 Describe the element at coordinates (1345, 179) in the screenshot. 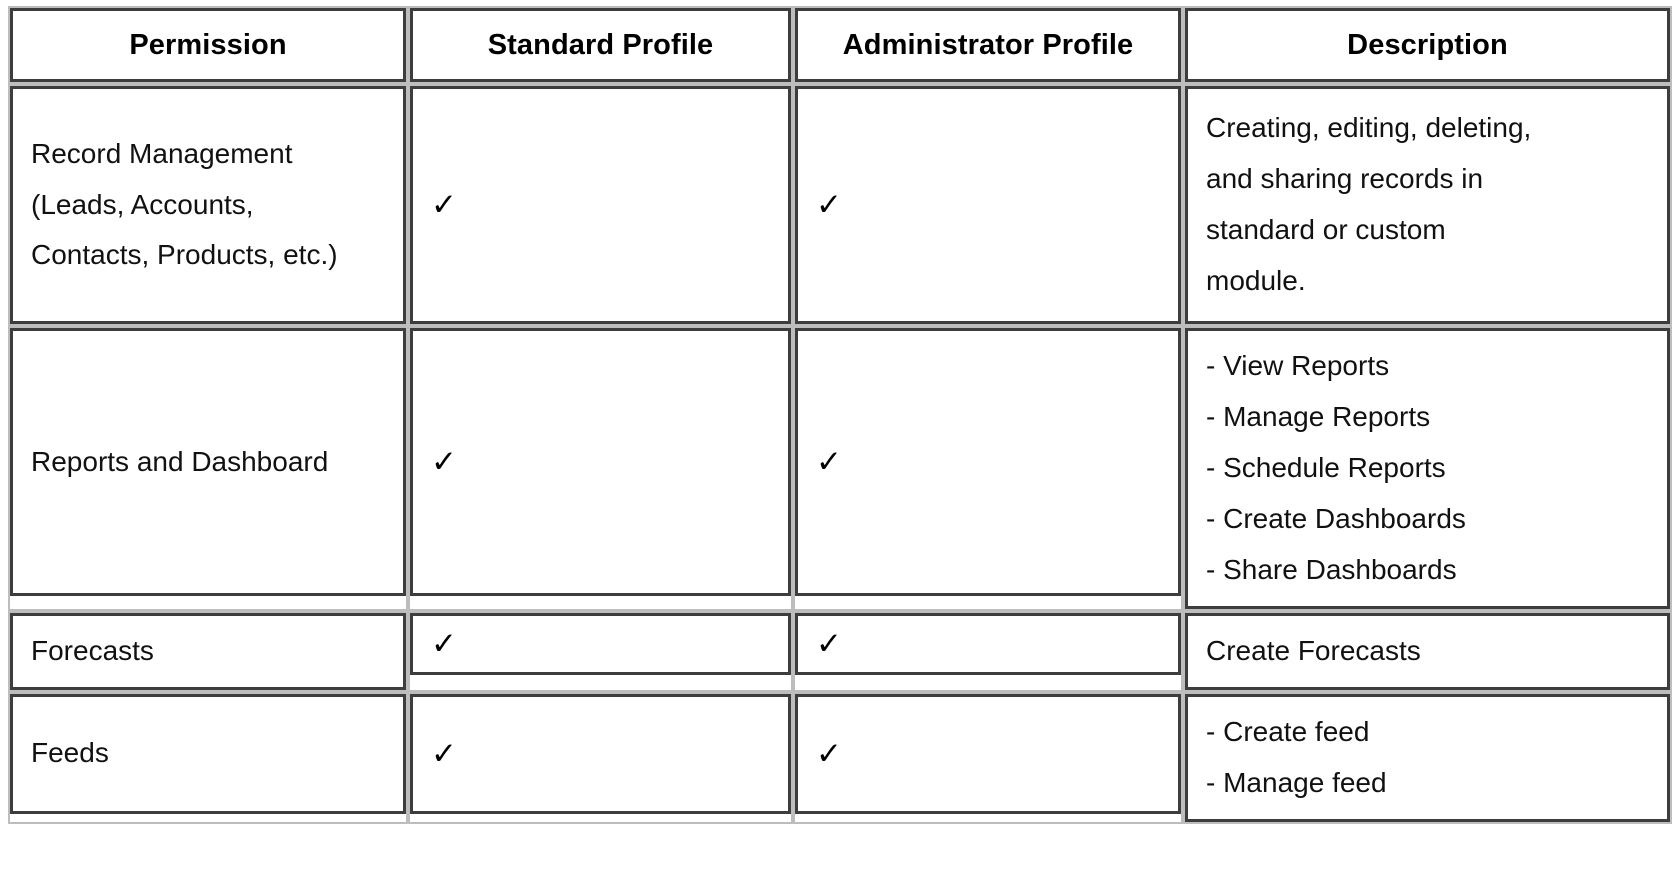

I see `description-line: and sharing records in` at that location.